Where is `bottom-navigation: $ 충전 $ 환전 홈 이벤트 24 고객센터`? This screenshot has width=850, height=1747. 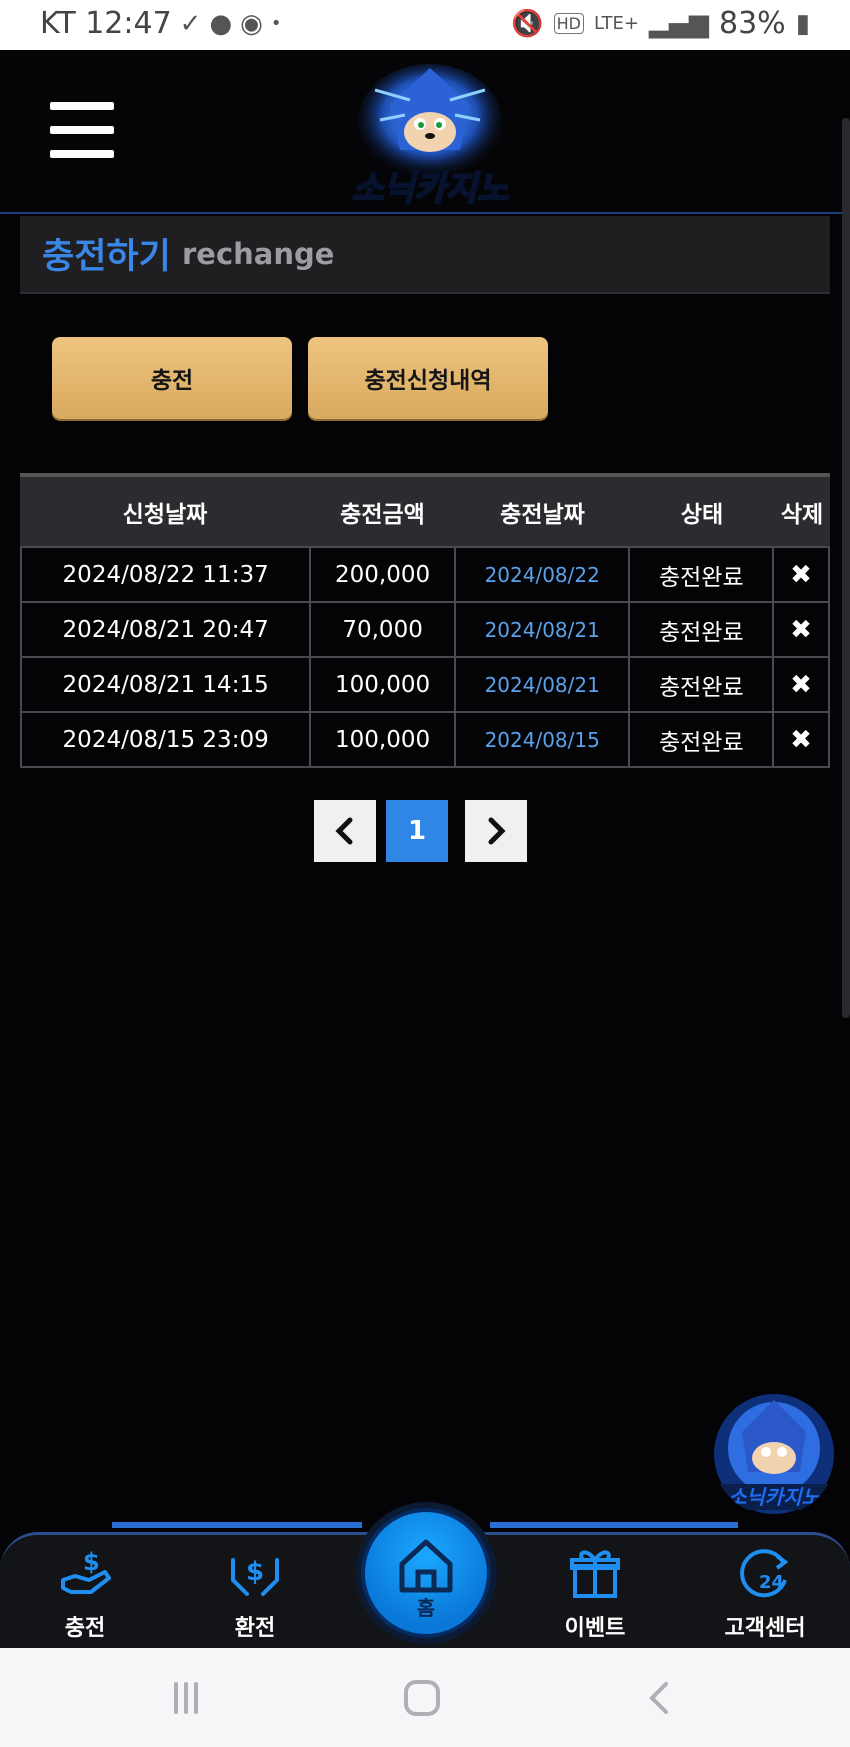 bottom-navigation: $ 충전 $ 환전 홈 이벤트 24 고객센터 is located at coordinates (425, 1578).